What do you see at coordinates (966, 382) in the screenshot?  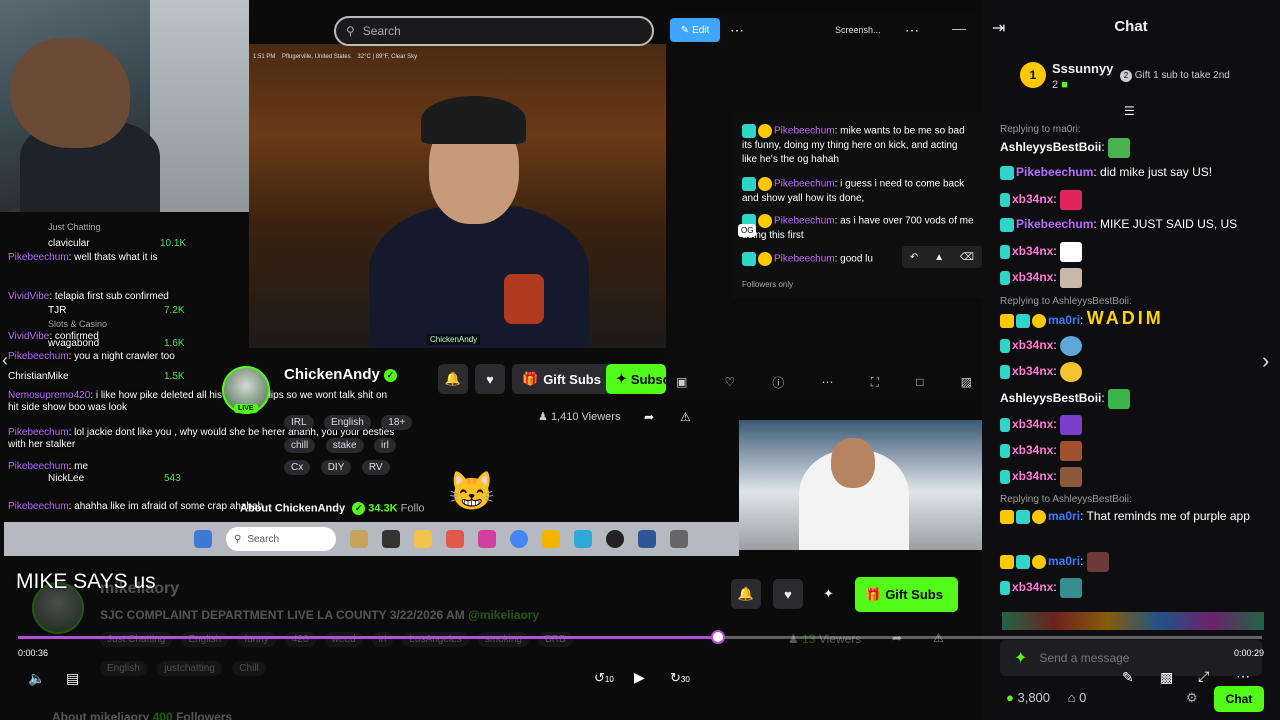 I see `camera-icon: ▨` at bounding box center [966, 382].